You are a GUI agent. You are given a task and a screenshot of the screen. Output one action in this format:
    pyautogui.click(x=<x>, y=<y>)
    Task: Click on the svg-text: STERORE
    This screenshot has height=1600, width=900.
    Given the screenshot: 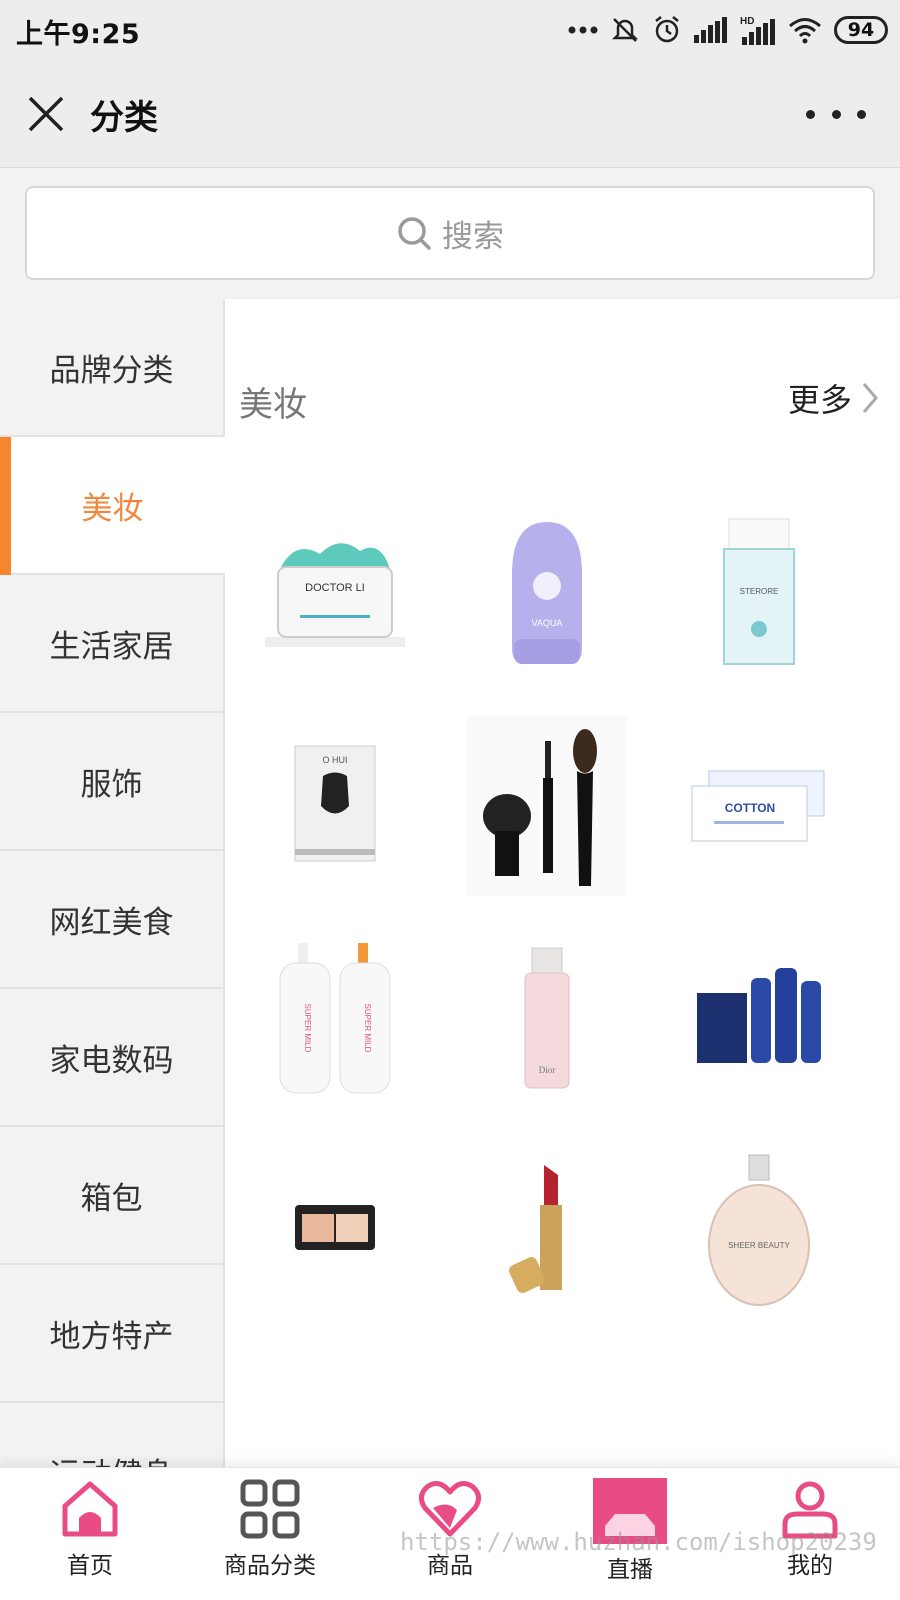 What is the action you would take?
    pyautogui.click(x=759, y=591)
    